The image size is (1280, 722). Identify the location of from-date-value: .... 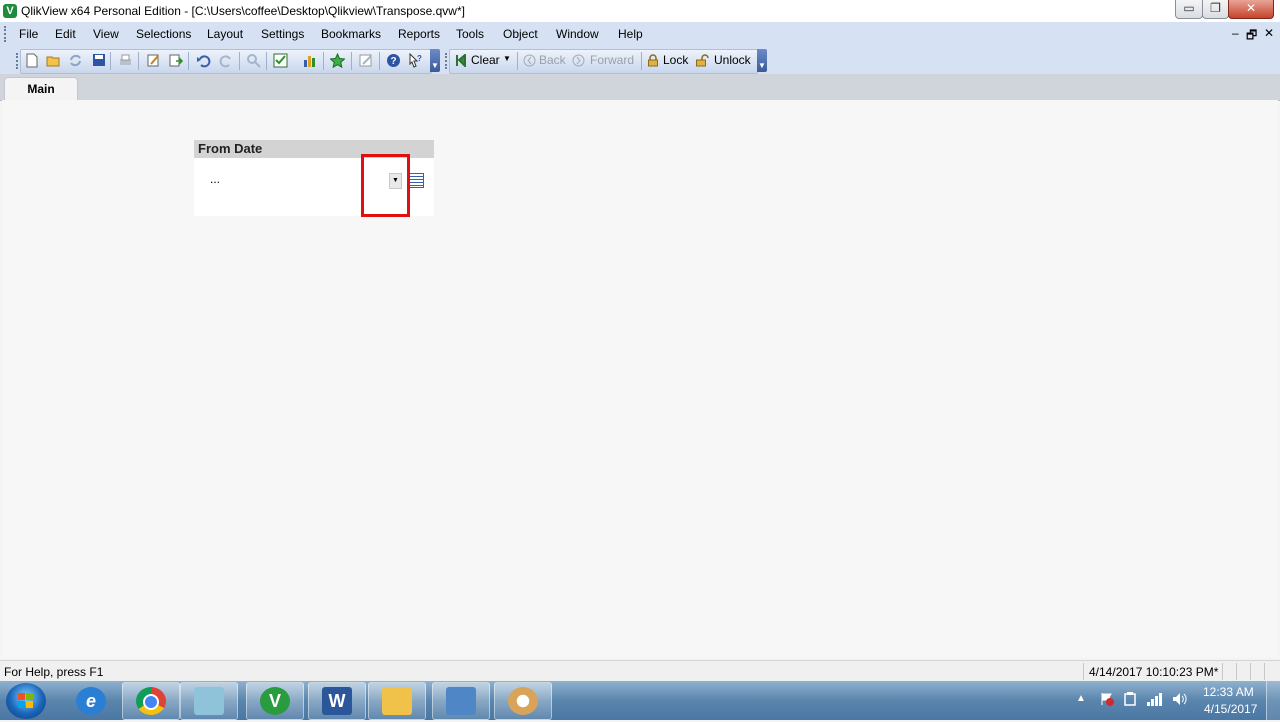
(215, 179).